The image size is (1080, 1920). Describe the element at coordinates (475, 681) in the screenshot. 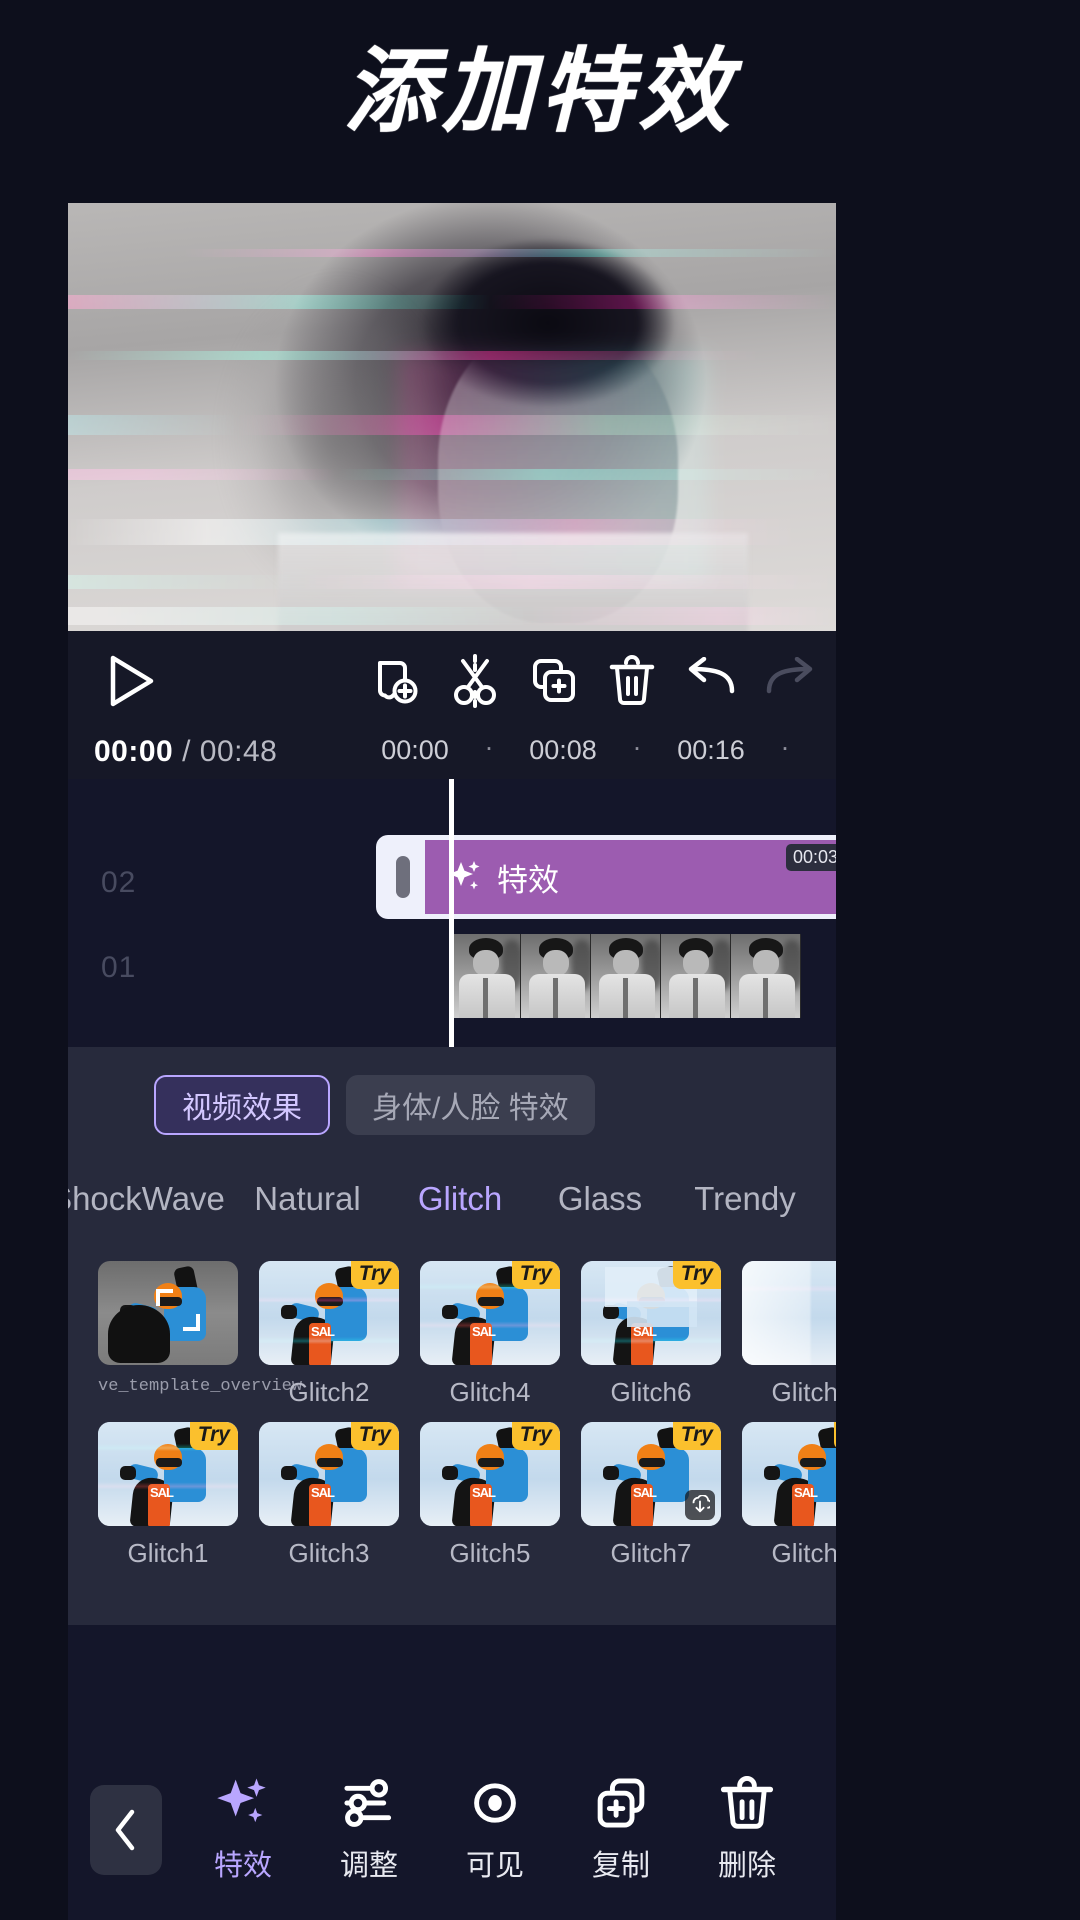

I see `split-button` at that location.